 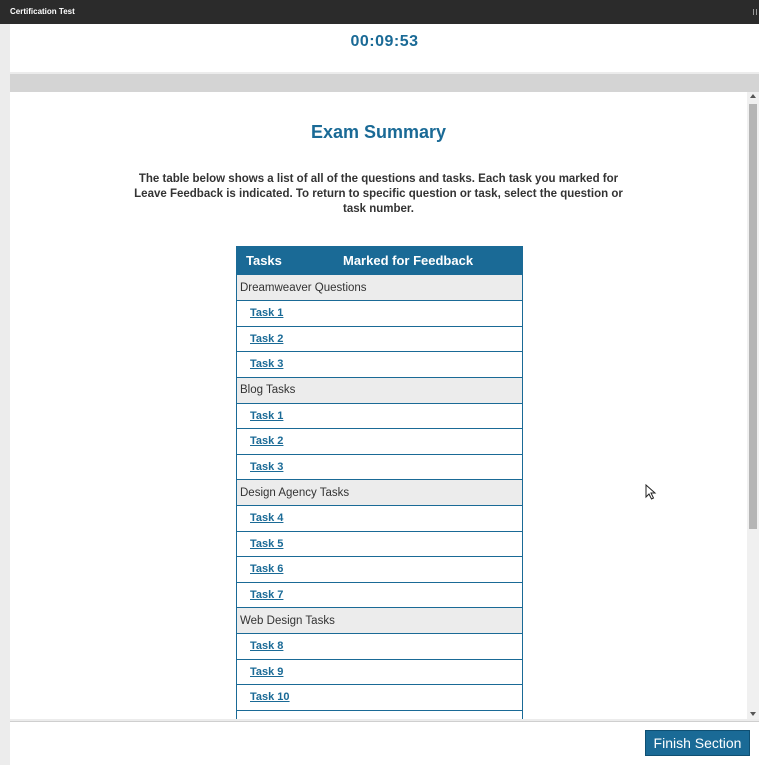 I want to click on scrollbar-thumb, so click(x=753, y=316).